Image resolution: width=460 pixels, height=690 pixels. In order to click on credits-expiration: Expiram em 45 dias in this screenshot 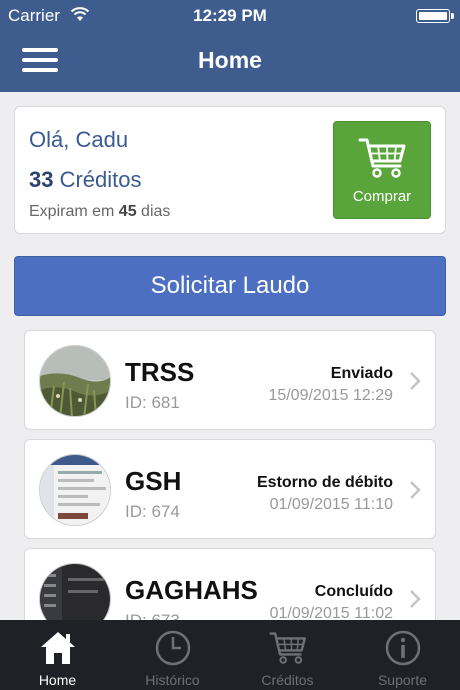, I will do `click(100, 211)`.